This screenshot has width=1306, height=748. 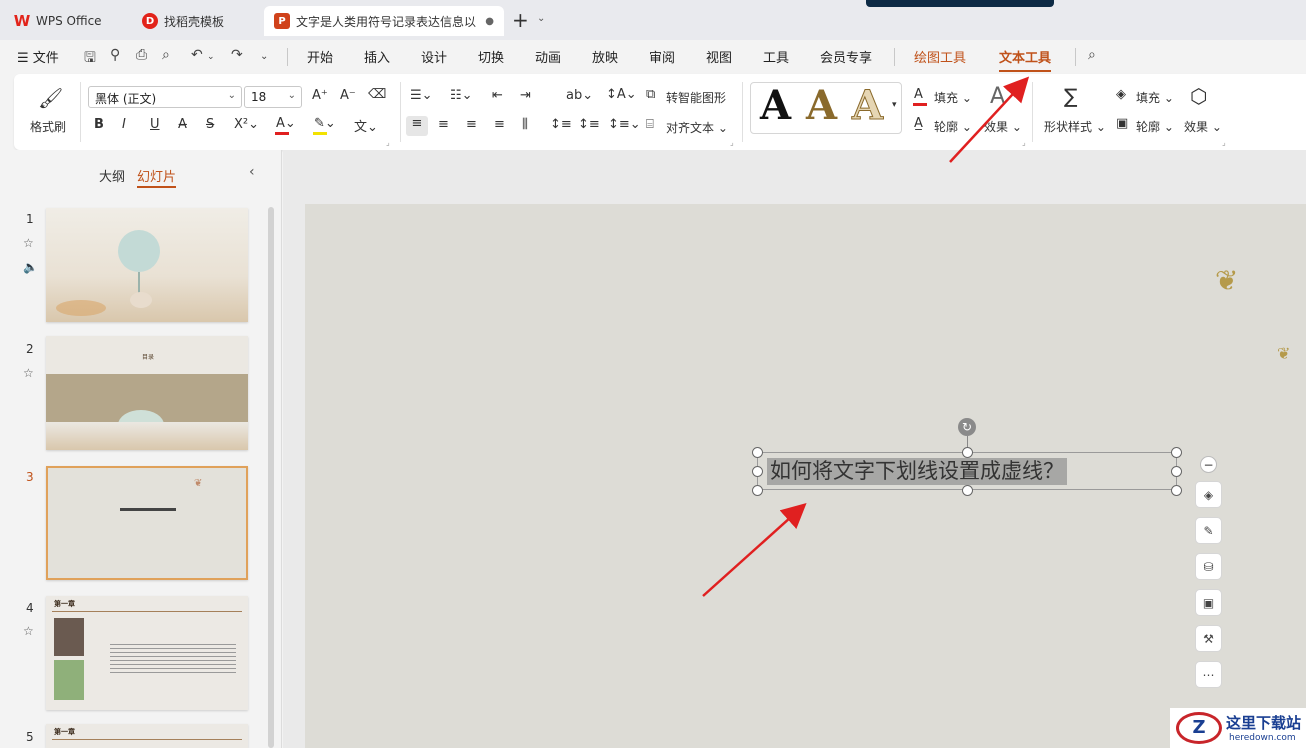 I want to click on arrow-to-text-box, so click(x=754, y=549).